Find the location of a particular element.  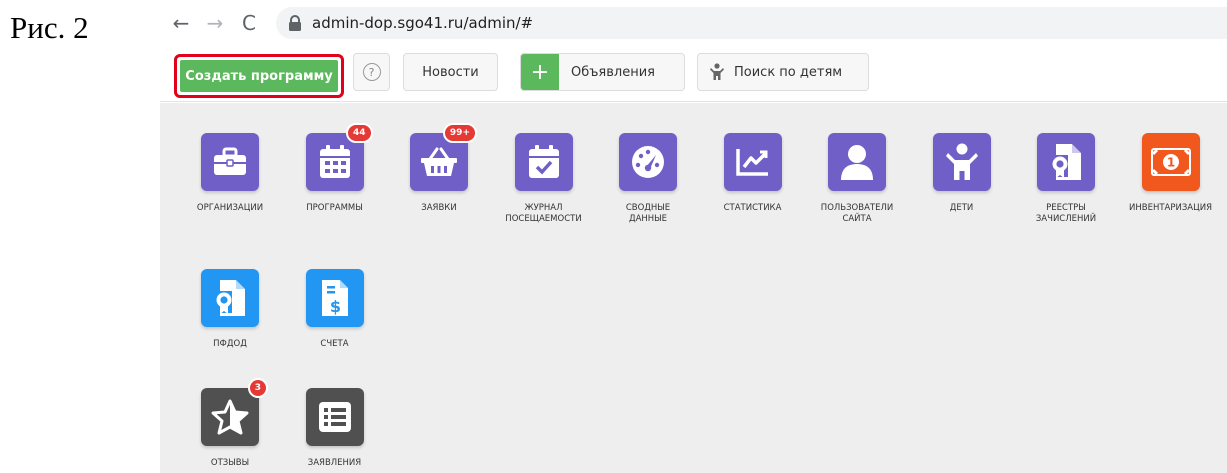

tile-line-chart: Статистика is located at coordinates (753, 173).